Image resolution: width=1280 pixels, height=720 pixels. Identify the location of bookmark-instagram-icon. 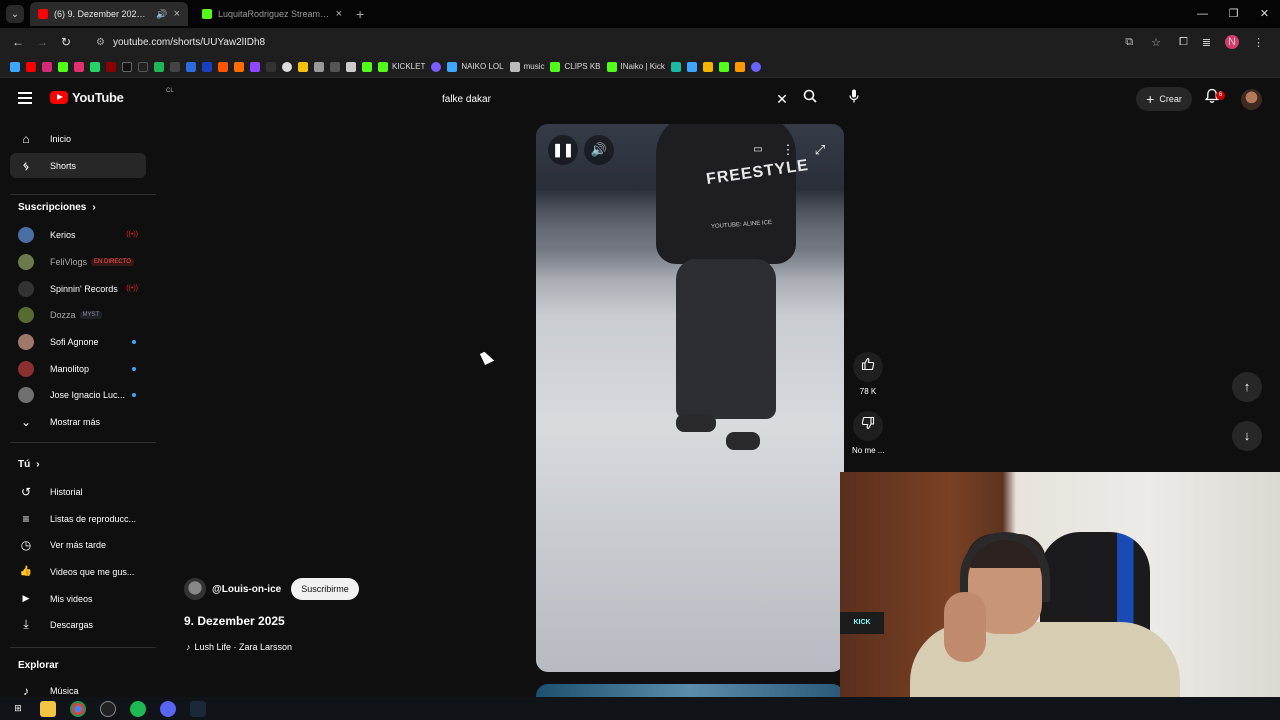
(47, 66).